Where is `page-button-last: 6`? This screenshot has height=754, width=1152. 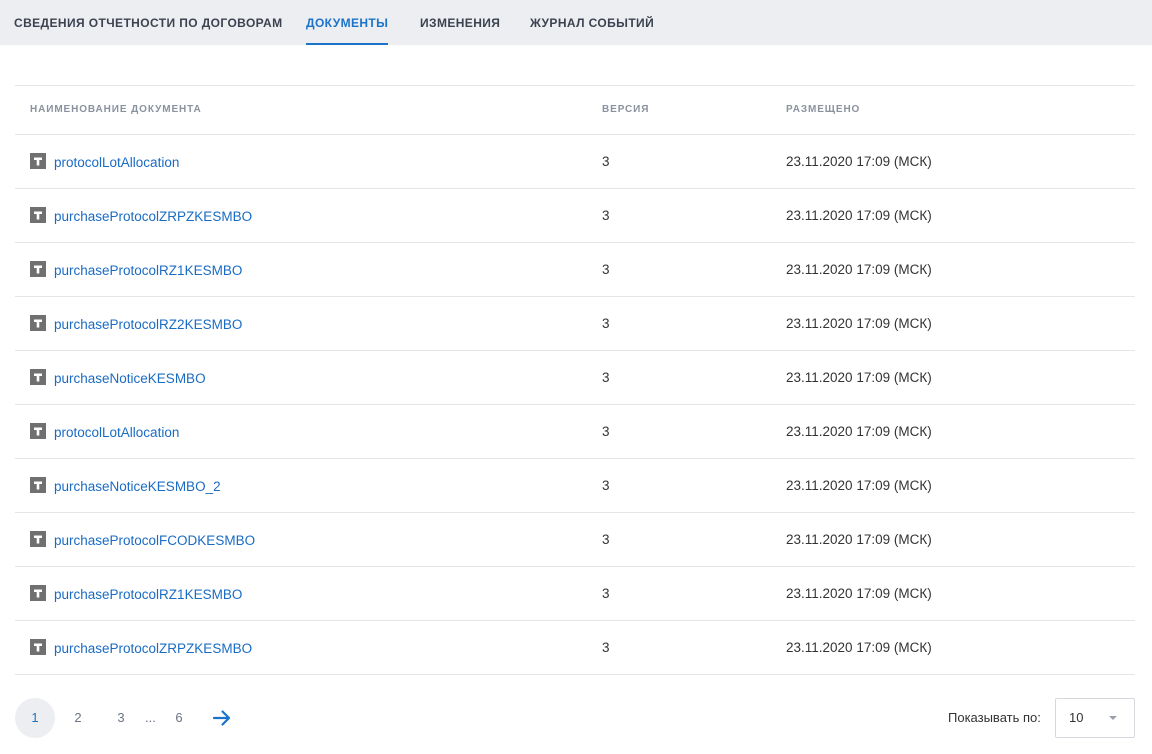
page-button-last: 6 is located at coordinates (179, 718).